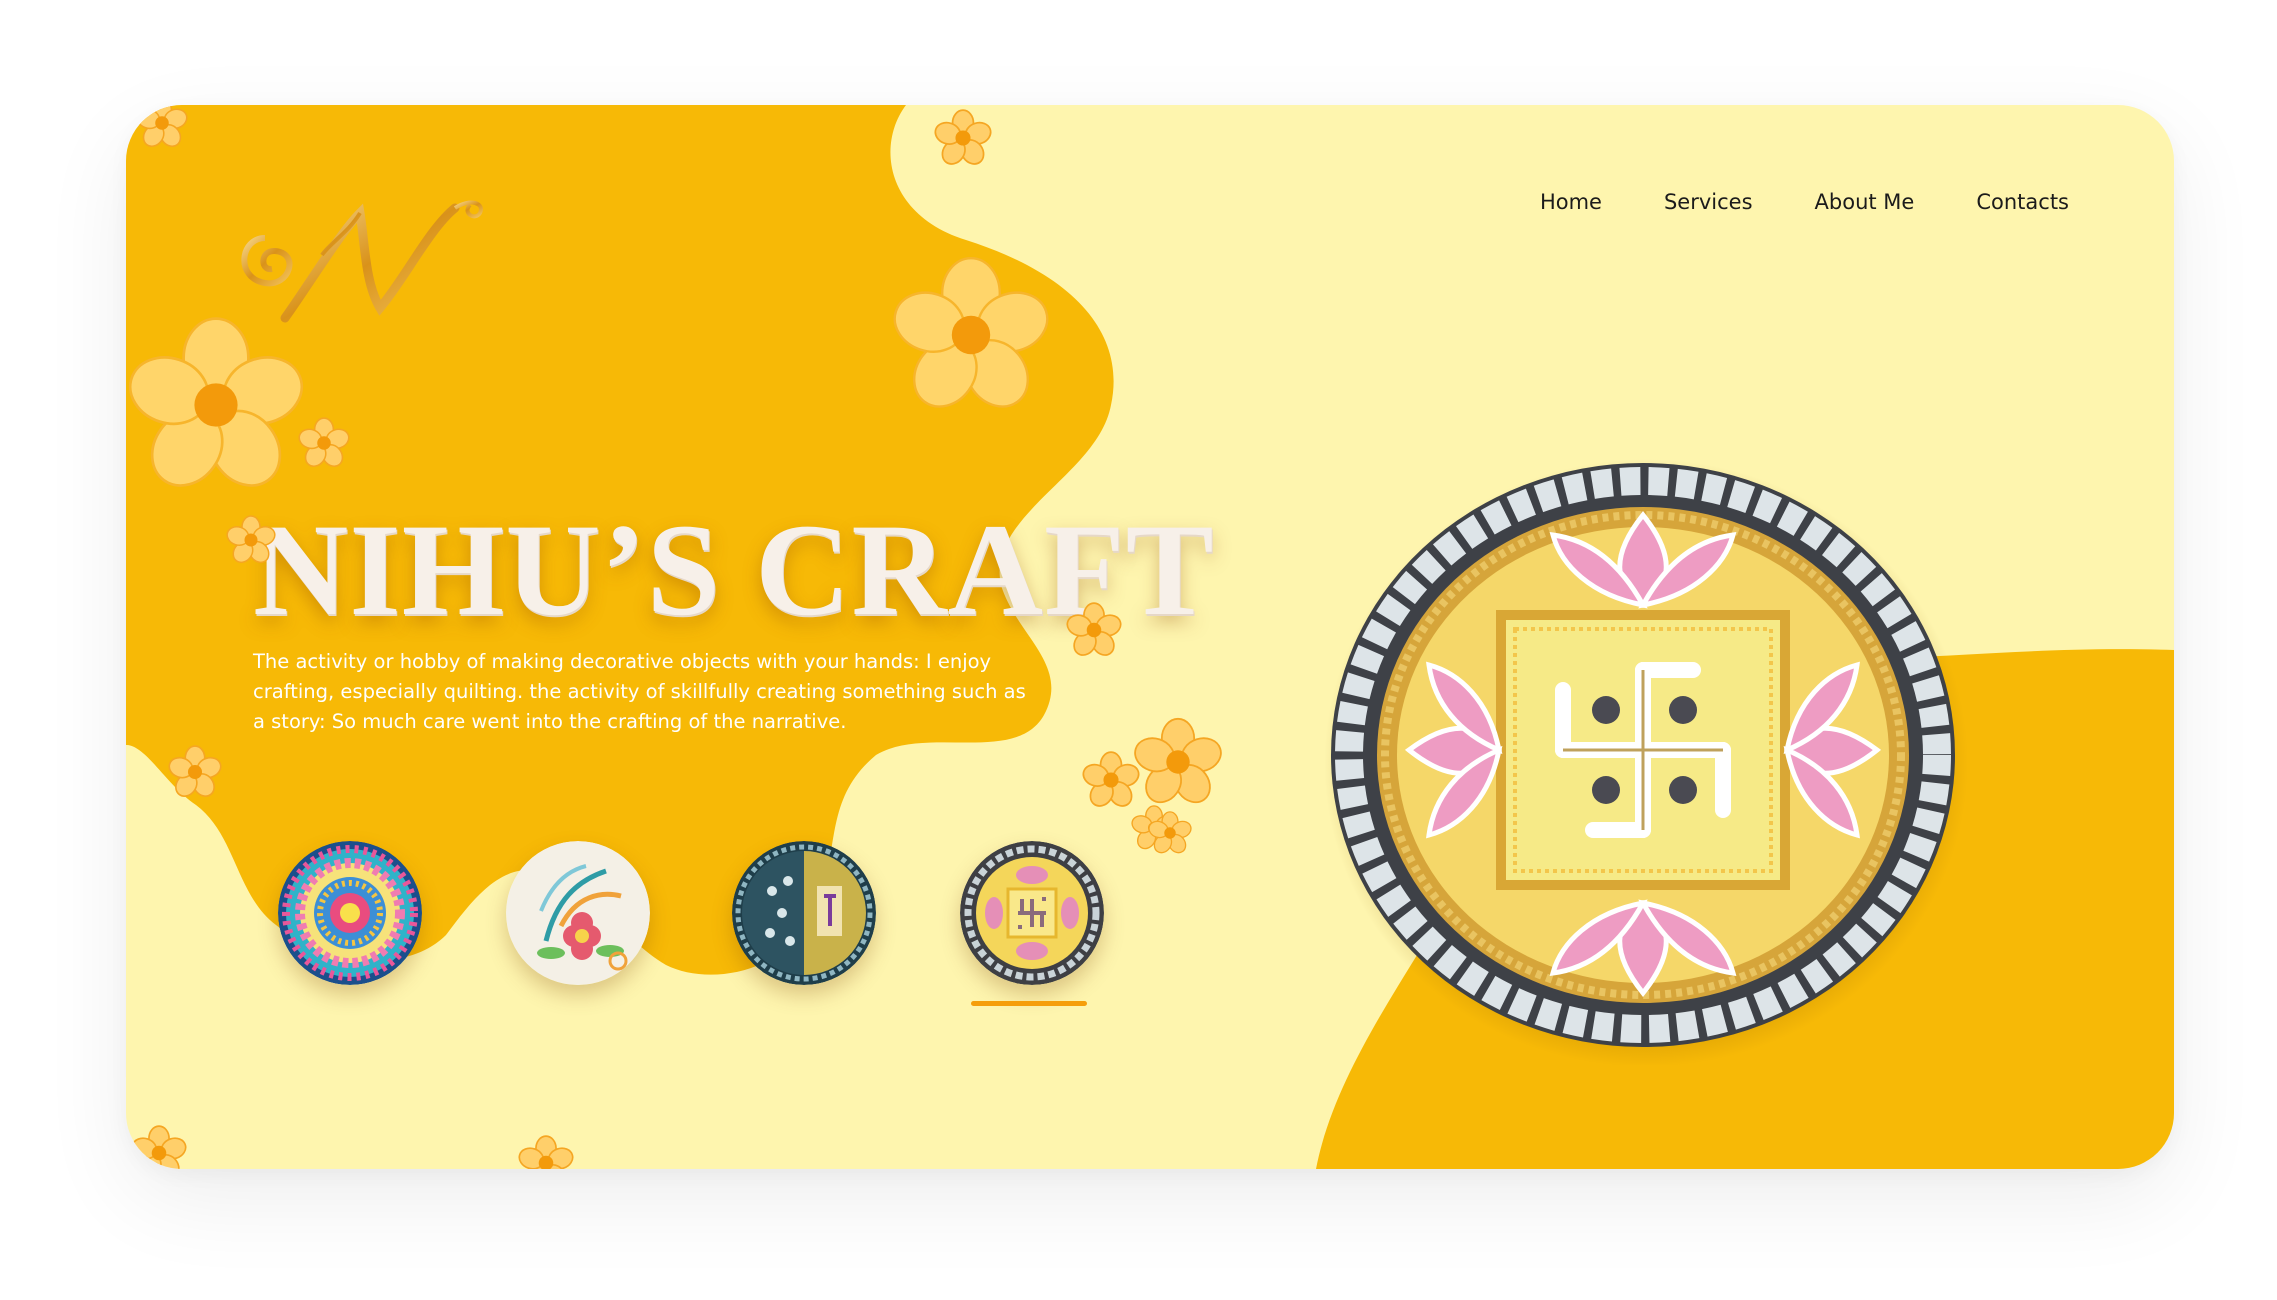 The width and height of the screenshot is (2277, 1300). I want to click on thumbnail-swastik-plate, so click(1032, 913).